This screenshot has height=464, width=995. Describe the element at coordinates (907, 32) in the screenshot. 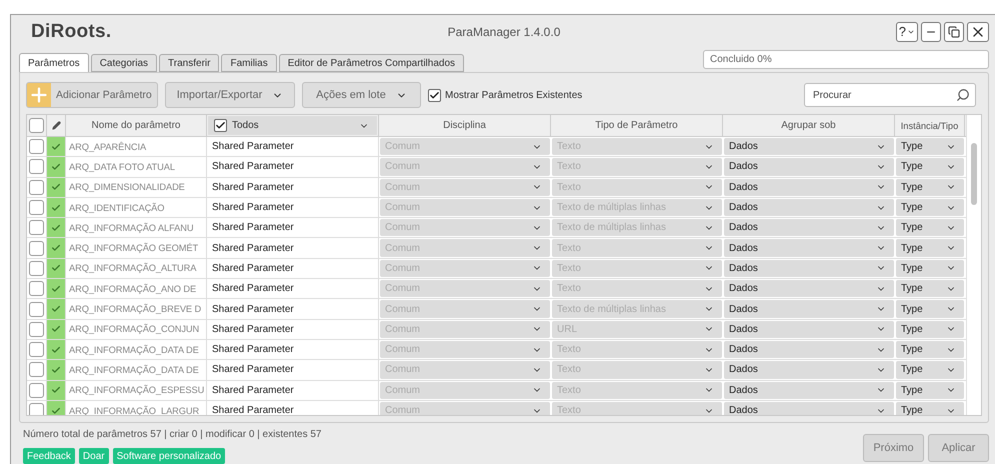

I see `help-button: ?` at that location.